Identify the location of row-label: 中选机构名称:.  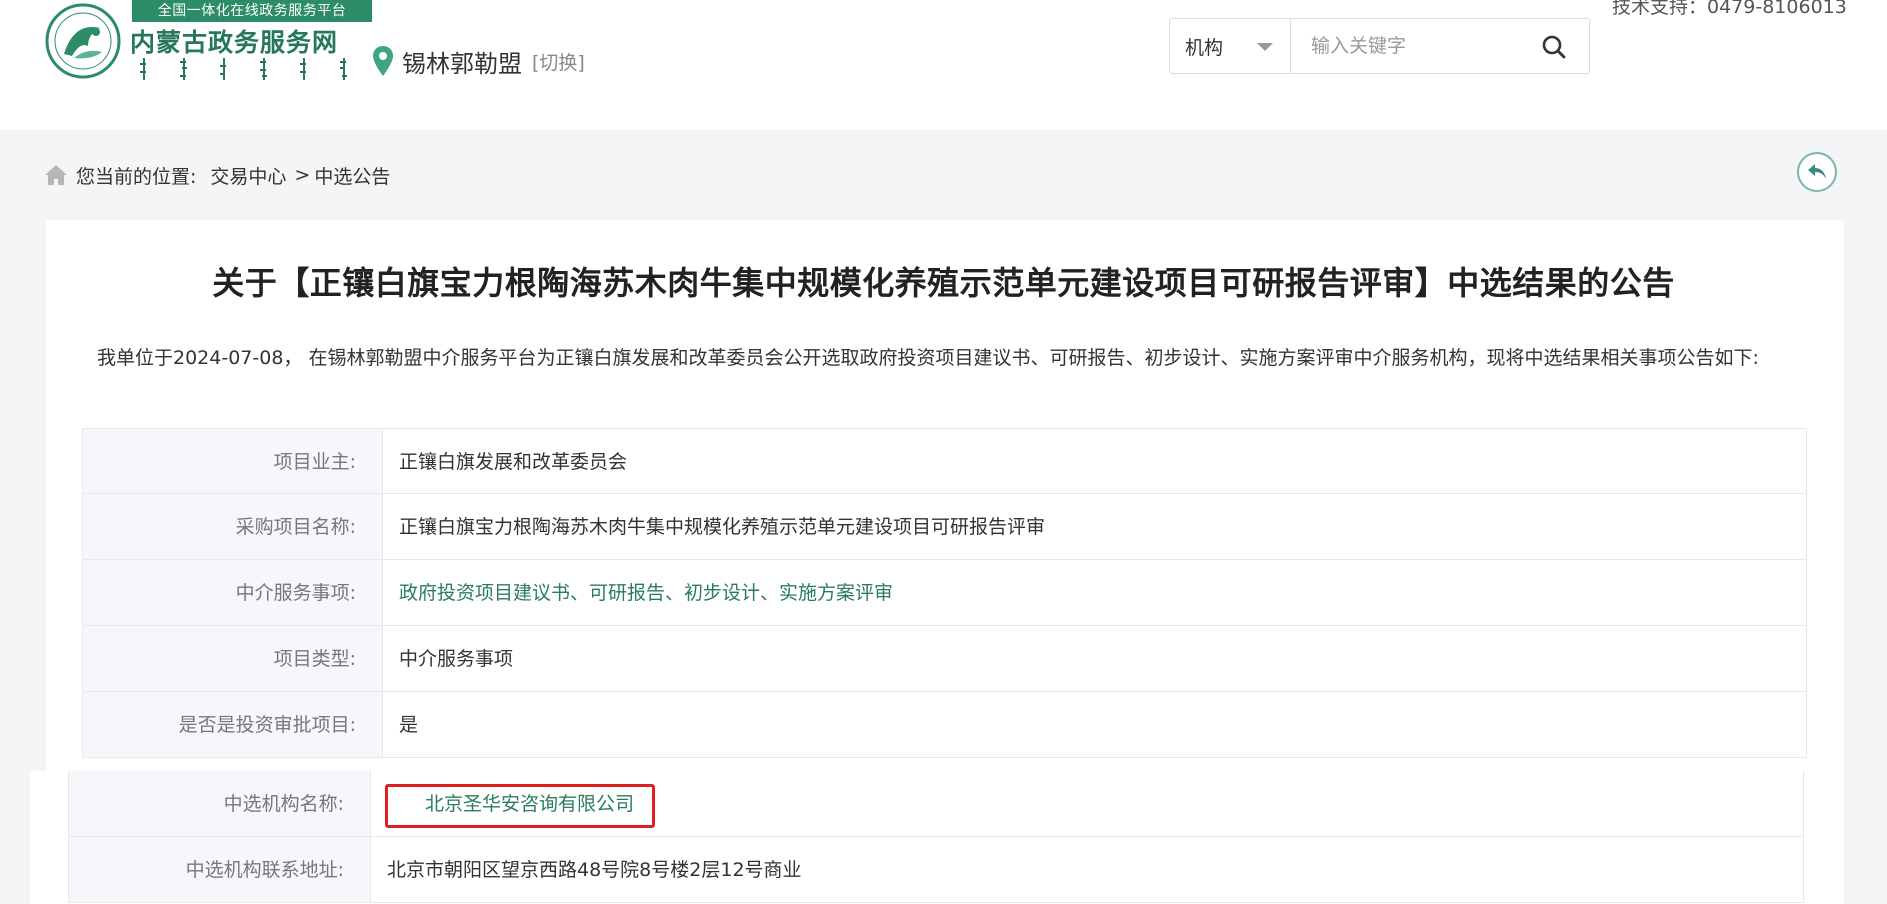
(220, 803).